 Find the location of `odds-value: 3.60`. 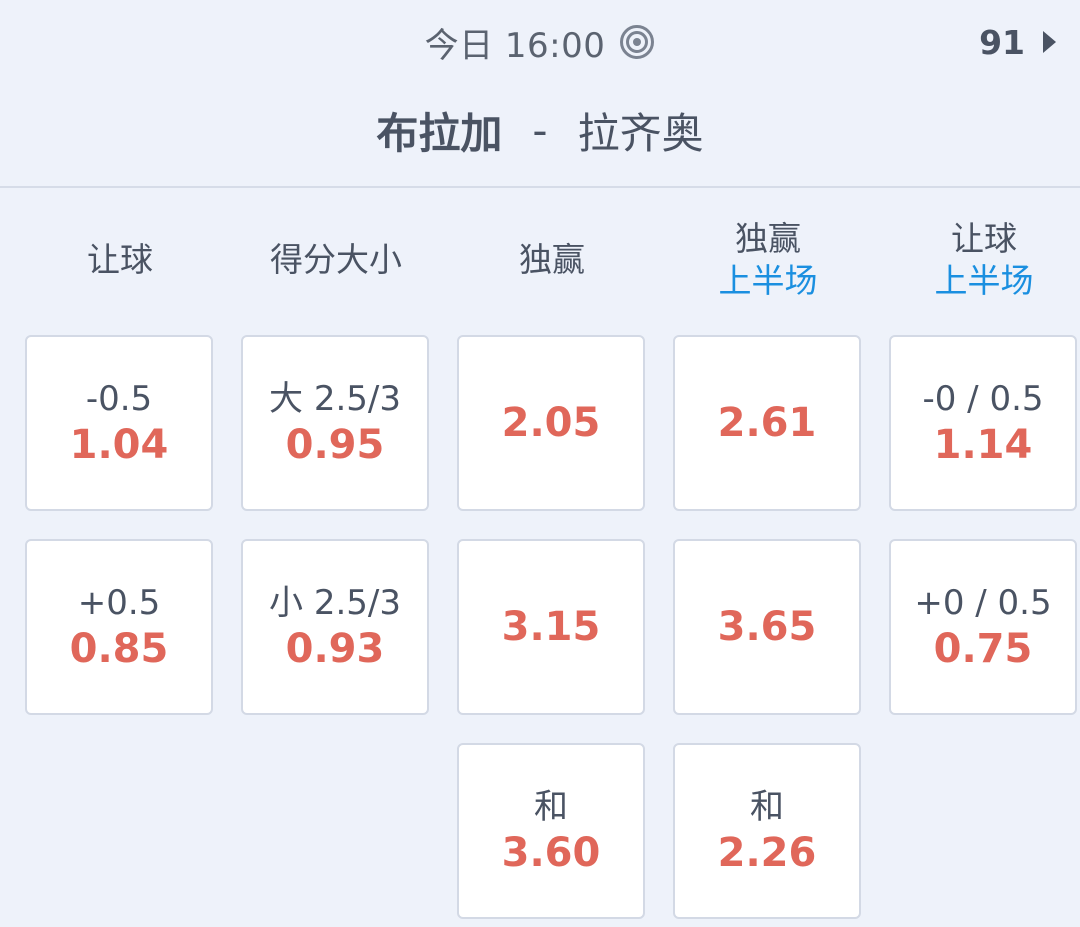

odds-value: 3.60 is located at coordinates (551, 853).